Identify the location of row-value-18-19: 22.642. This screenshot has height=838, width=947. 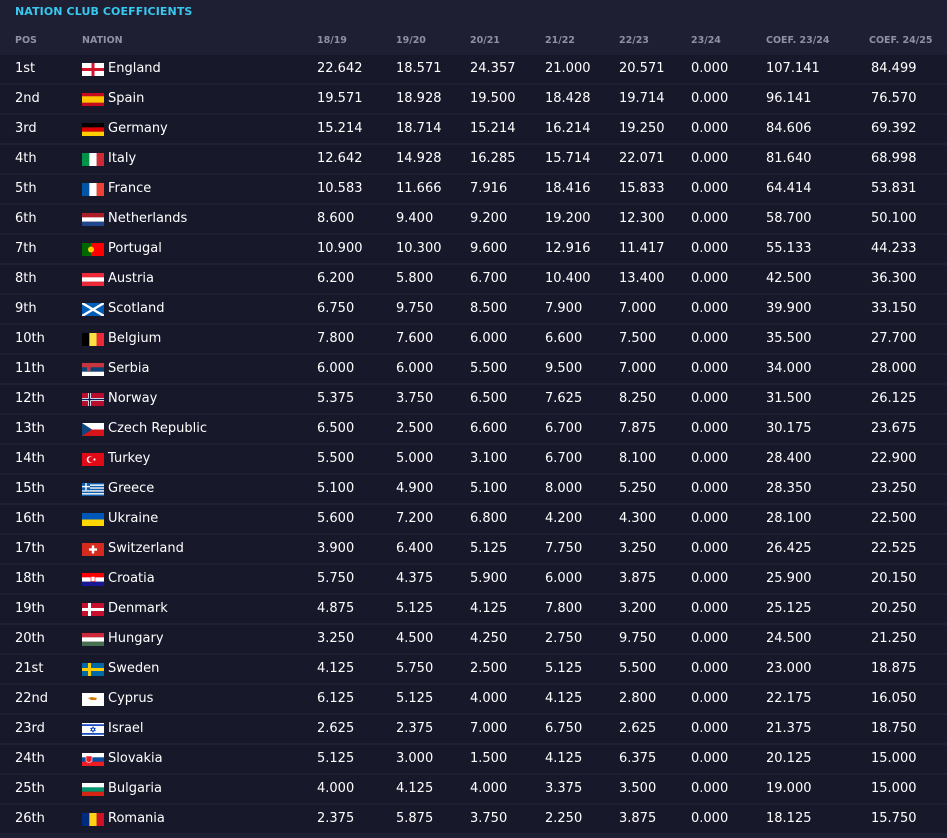
(340, 68).